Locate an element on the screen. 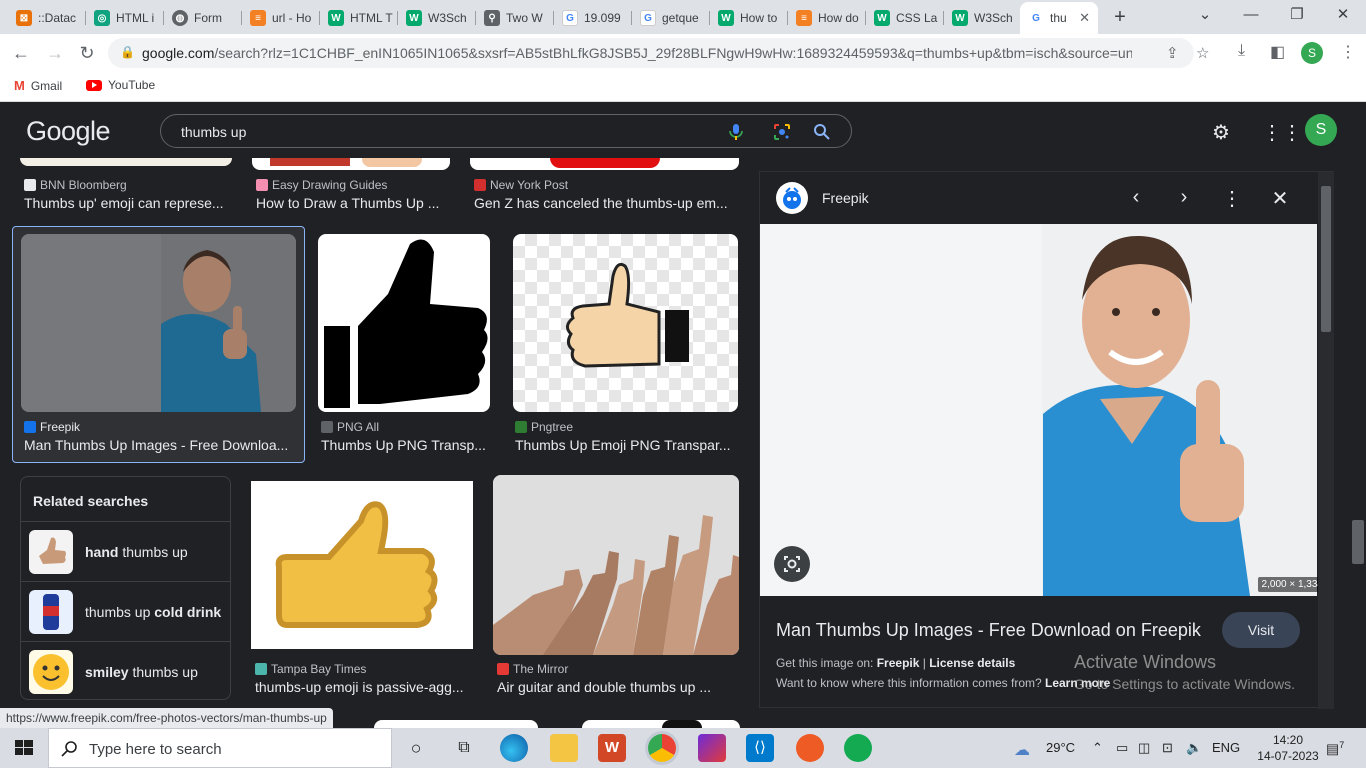 This screenshot has height=768, width=1366. search-box: thumbs up is located at coordinates (506, 131).